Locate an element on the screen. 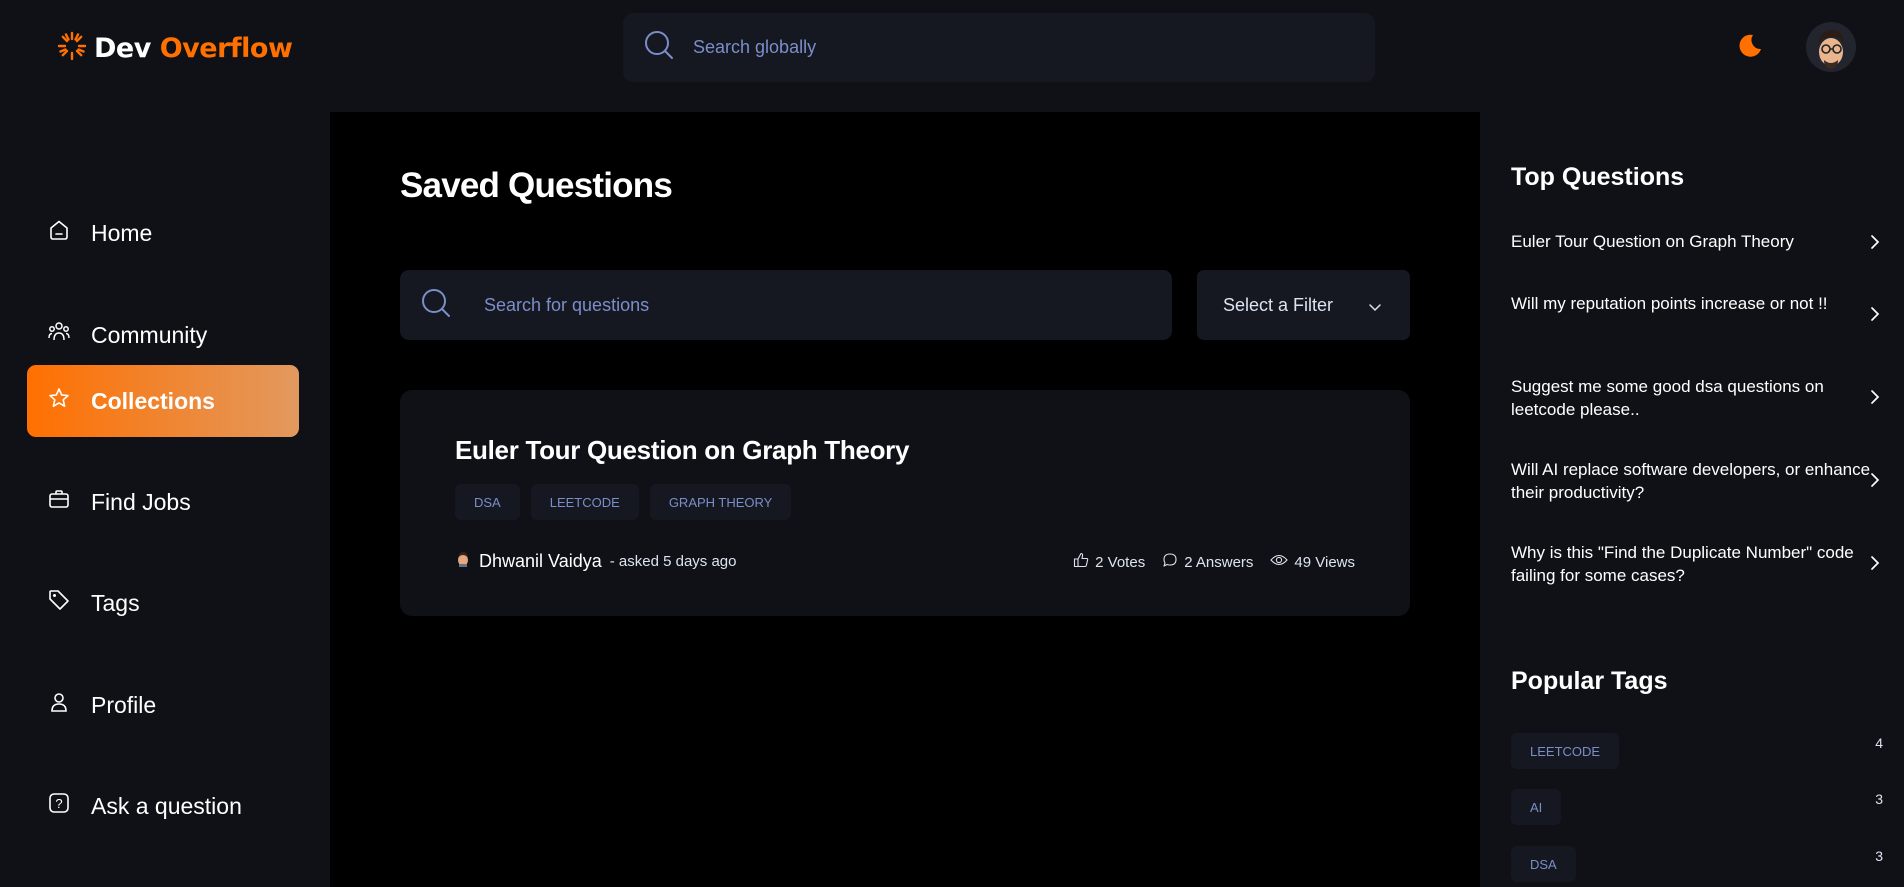 The width and height of the screenshot is (1904, 887). votes-count: 2 Votes is located at coordinates (1120, 562).